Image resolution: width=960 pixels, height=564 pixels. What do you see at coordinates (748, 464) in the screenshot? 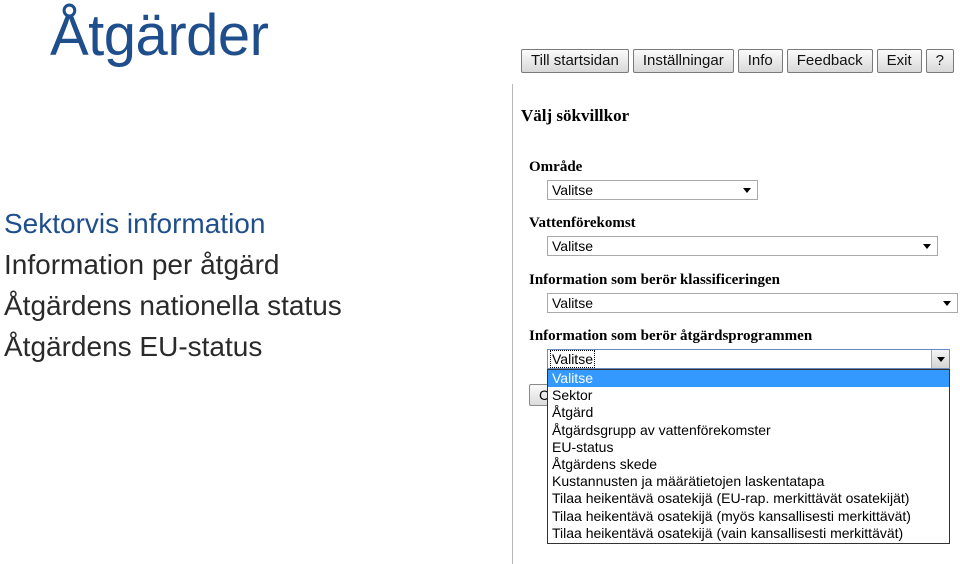
I see `dropdown-option: Åtgärdens skede` at bounding box center [748, 464].